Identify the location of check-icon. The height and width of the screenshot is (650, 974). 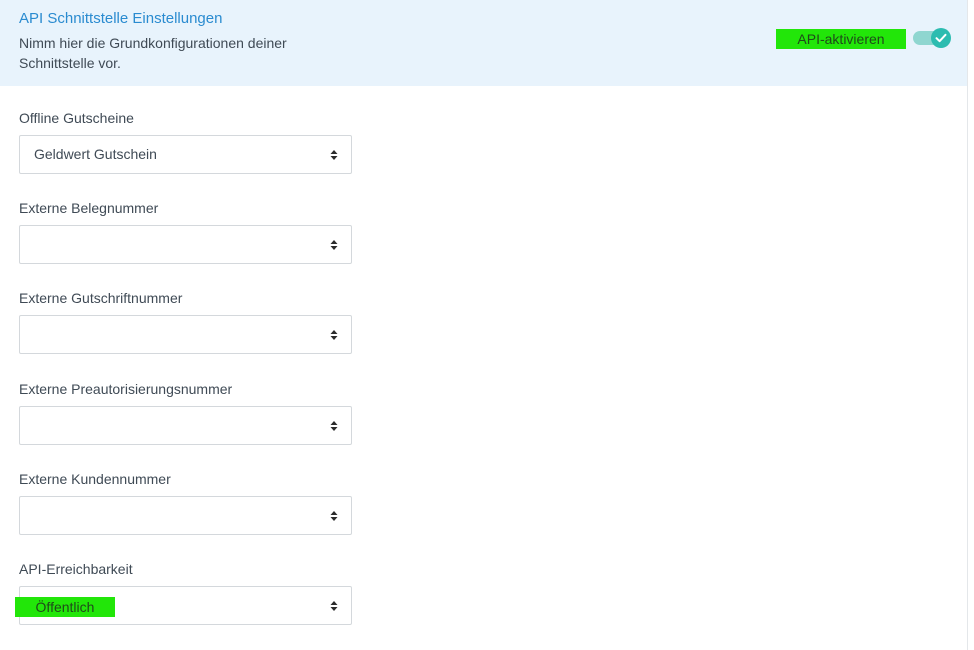
(941, 38).